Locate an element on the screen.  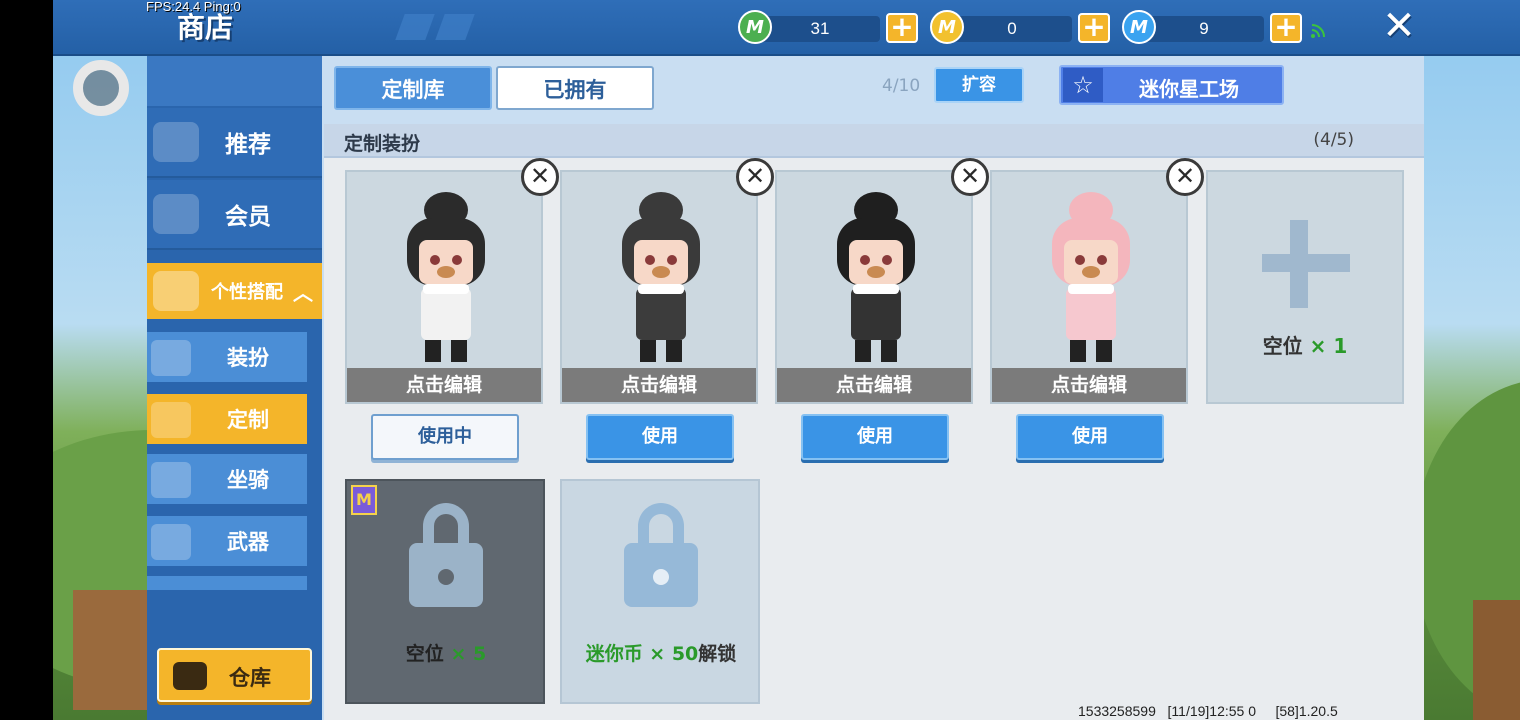
sidebar-item-mount: 坐骑 is located at coordinates (227, 480).